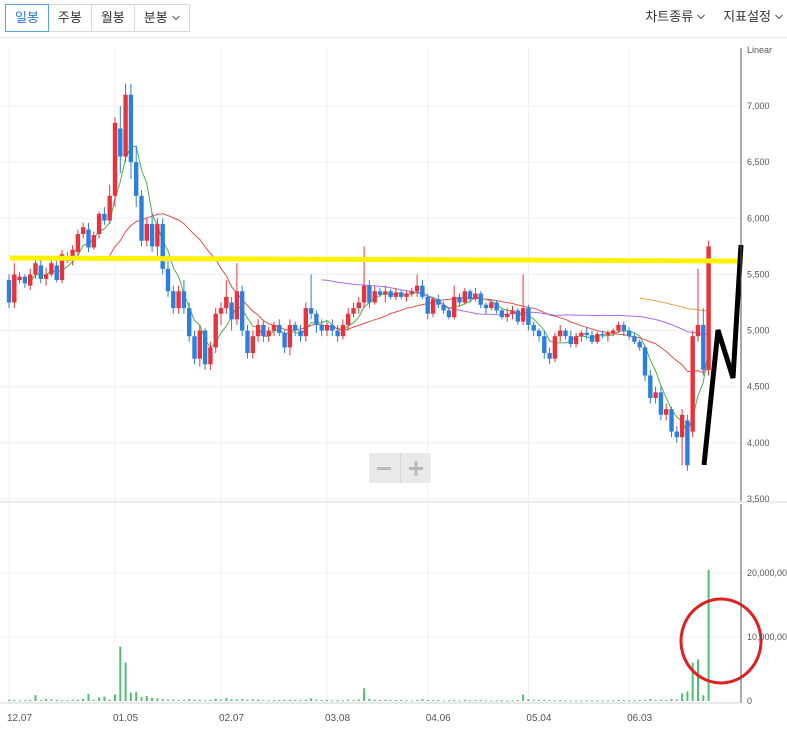 The image size is (787, 731). What do you see at coordinates (701, 17) in the screenshot?
I see `chevron-down-icon` at bounding box center [701, 17].